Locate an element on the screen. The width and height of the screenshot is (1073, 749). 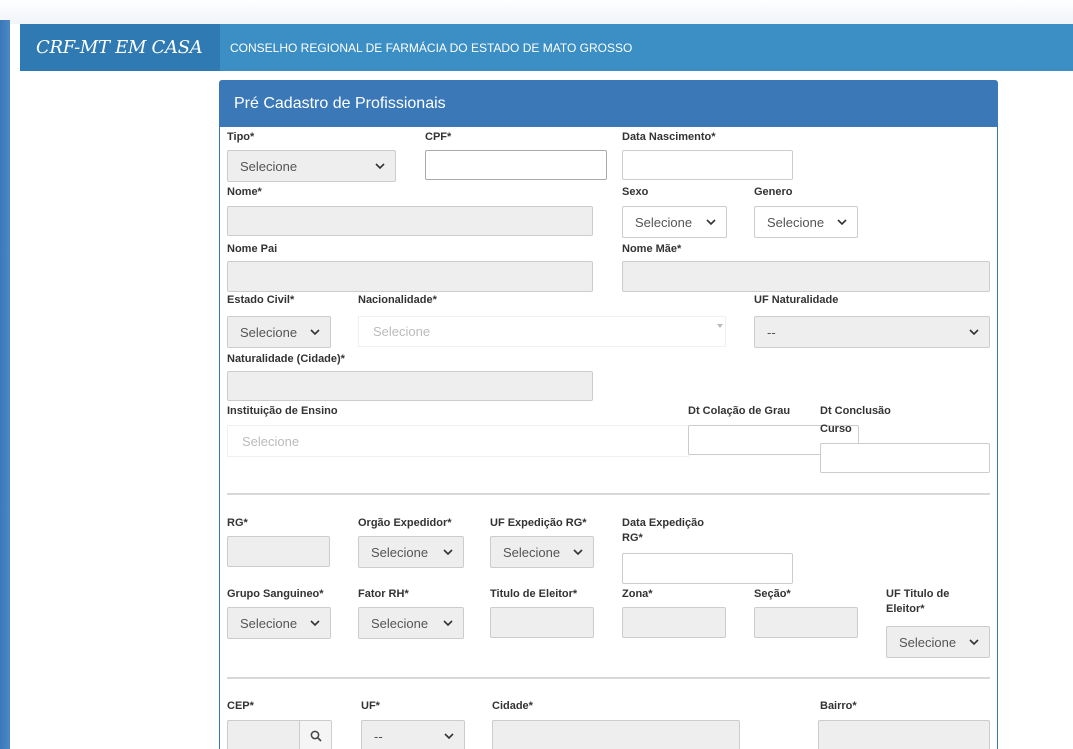
uf-expedicao-rg-label: UF Expedição RG* is located at coordinates (538, 523).